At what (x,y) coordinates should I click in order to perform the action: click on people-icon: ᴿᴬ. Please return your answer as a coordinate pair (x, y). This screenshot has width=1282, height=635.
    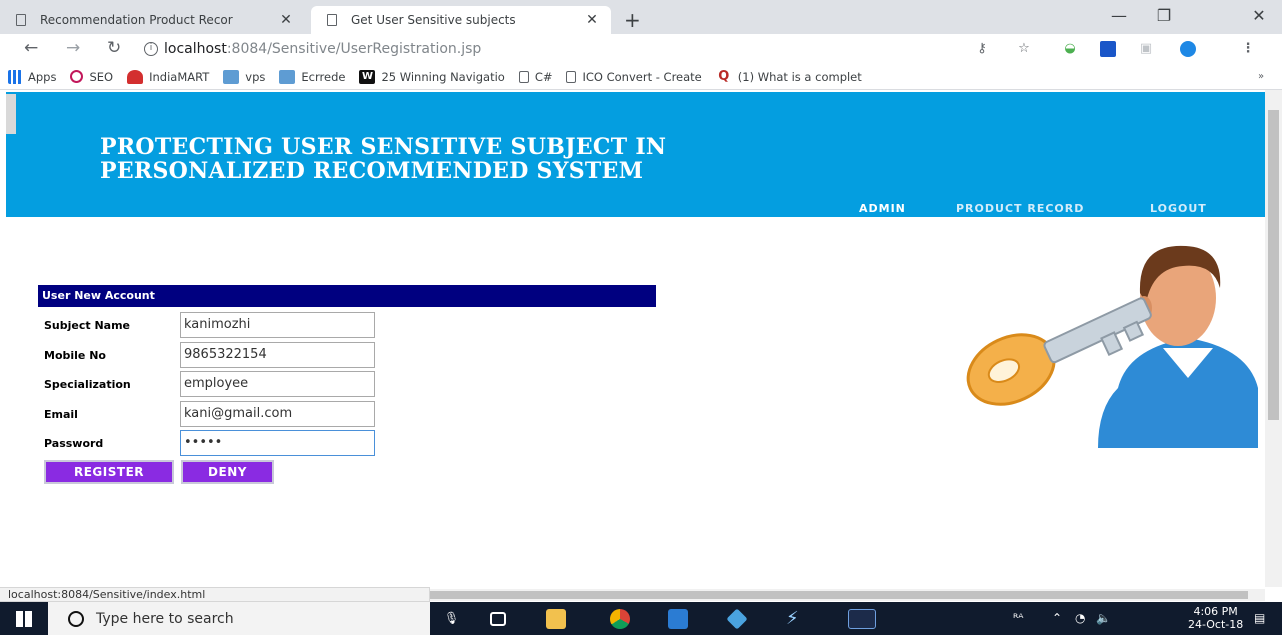
    Looking at the image, I should click on (1018, 618).